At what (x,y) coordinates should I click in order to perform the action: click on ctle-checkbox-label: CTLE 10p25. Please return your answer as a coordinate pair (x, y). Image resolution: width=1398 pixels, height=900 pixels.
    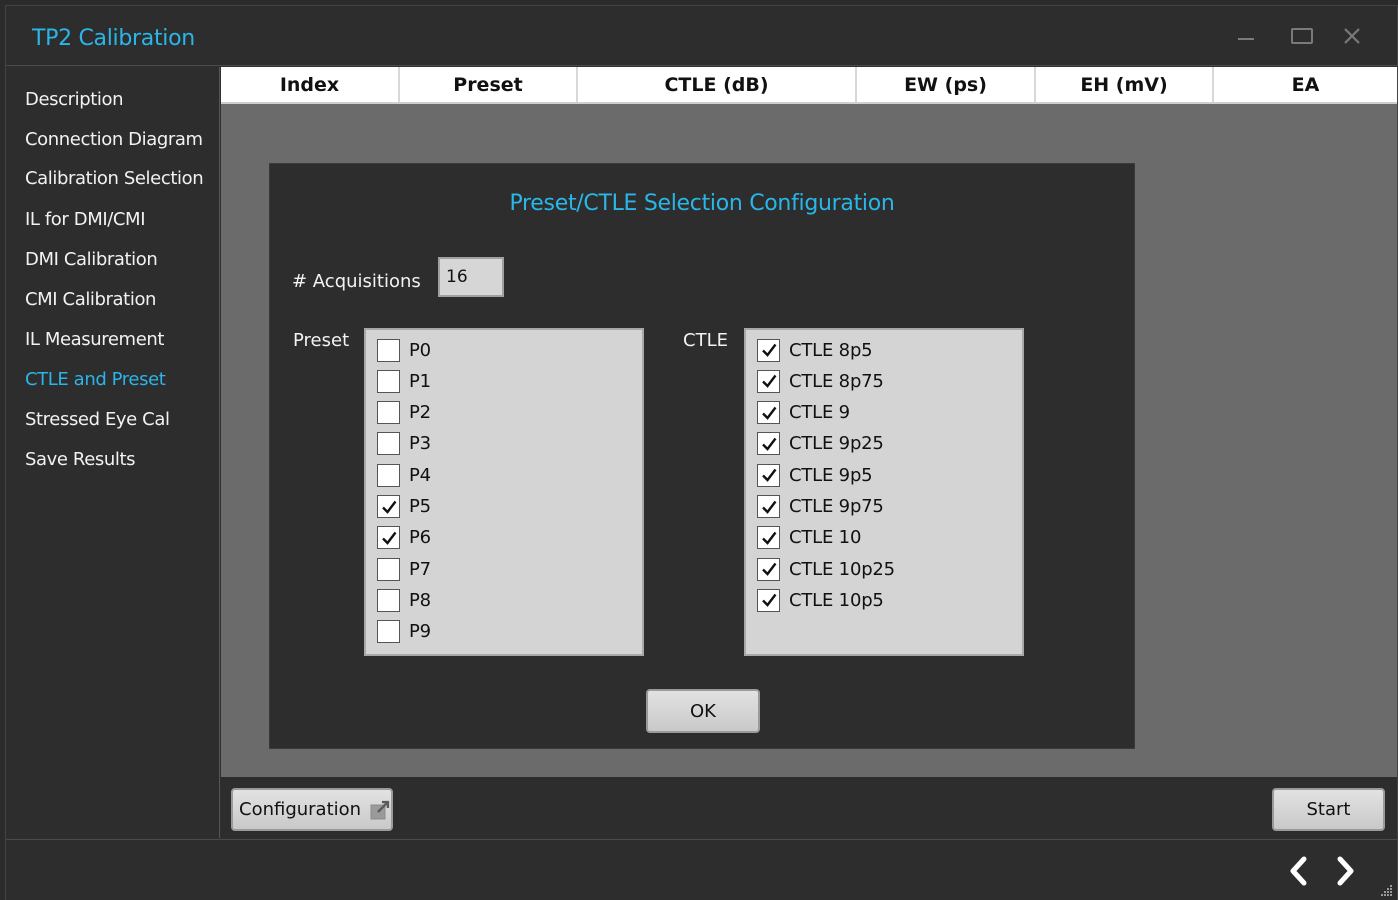
    Looking at the image, I should click on (842, 569).